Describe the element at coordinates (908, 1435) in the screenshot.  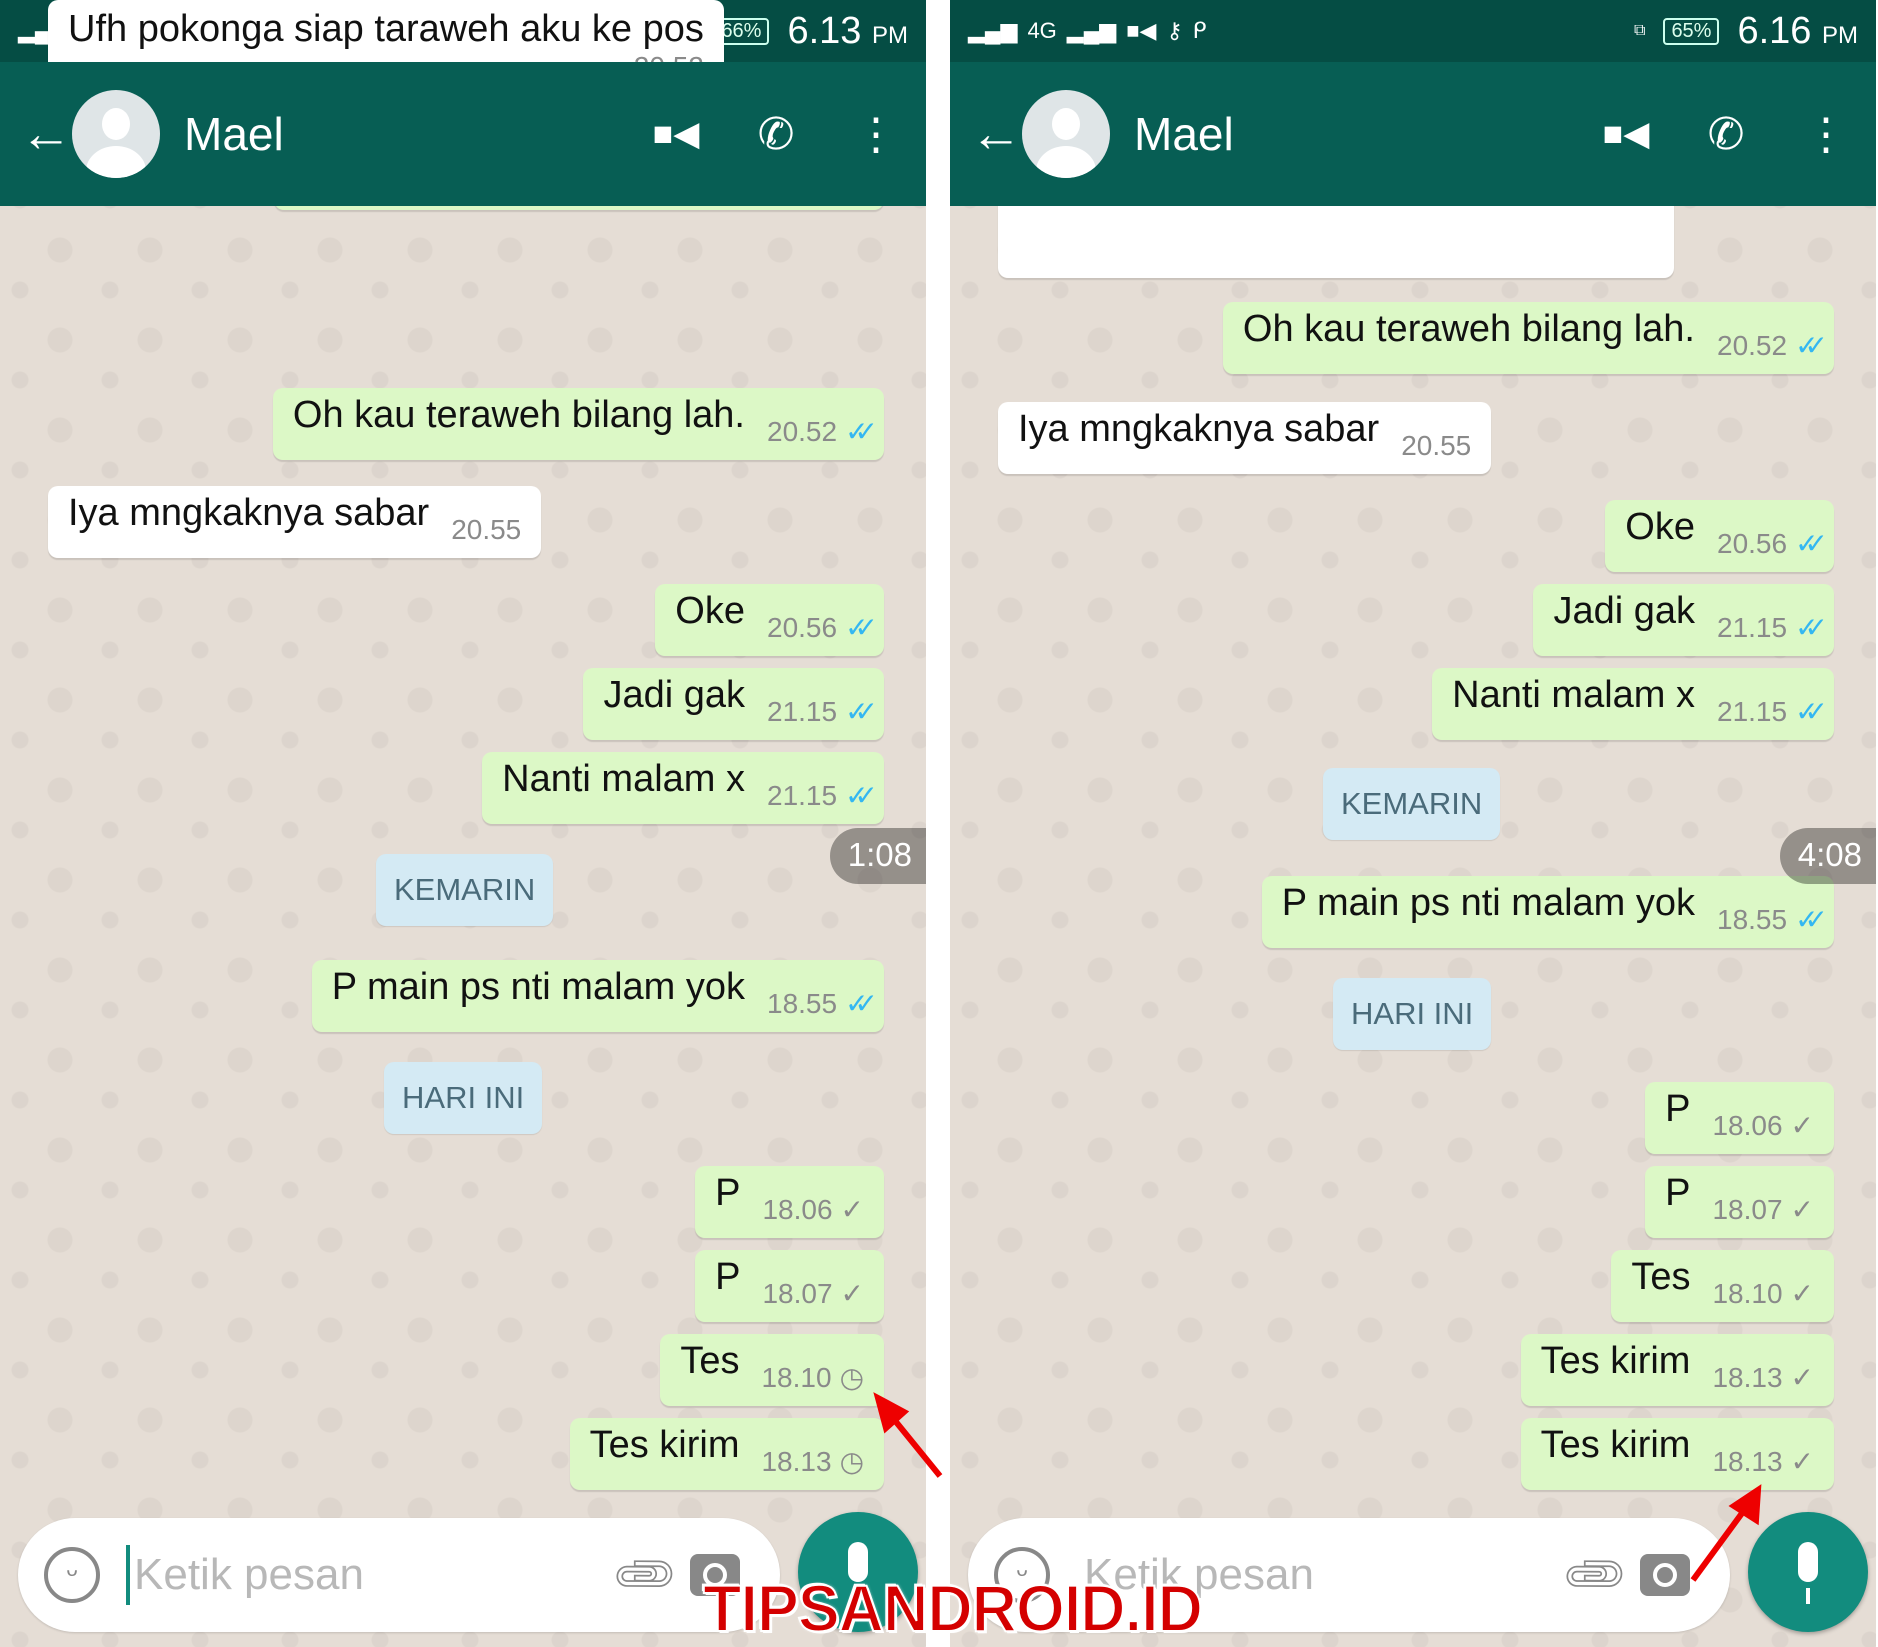
I see `red-arrow-left` at that location.